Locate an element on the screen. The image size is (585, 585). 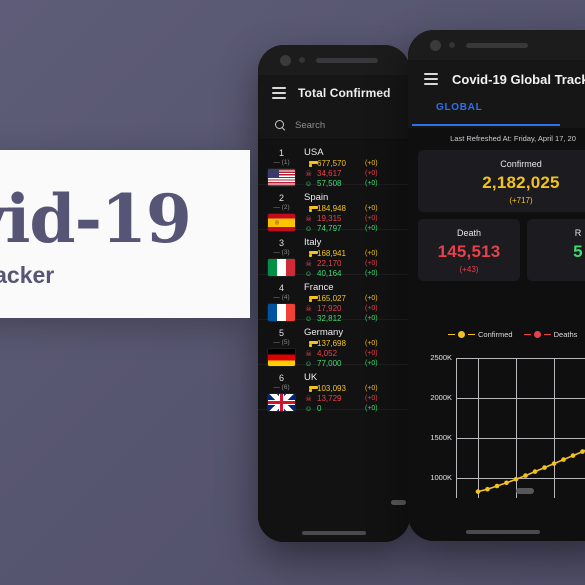
stat-card-value: 5 is located at coordinates (578, 251).